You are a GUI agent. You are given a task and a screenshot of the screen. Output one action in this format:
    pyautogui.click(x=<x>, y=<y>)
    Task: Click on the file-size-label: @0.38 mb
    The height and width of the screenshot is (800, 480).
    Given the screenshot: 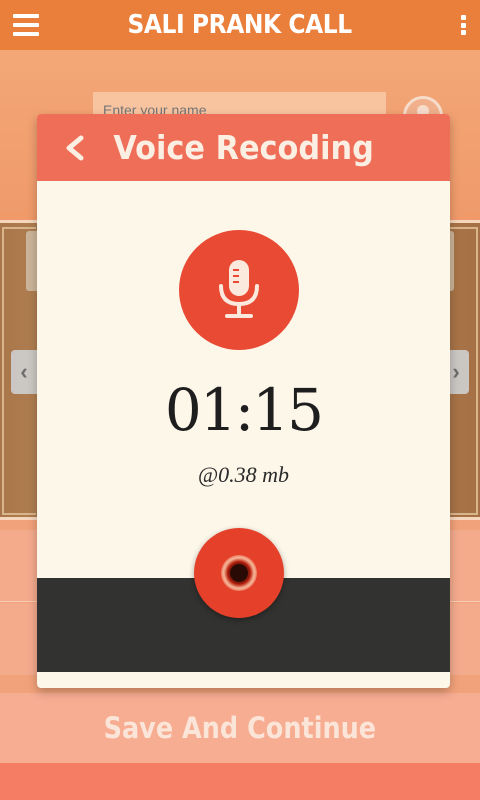 What is the action you would take?
    pyautogui.click(x=243, y=474)
    